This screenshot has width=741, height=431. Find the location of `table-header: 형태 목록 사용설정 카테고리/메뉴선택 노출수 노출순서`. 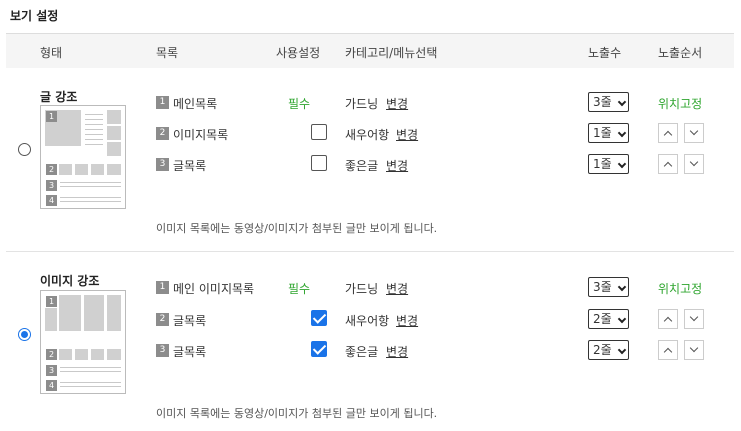

table-header: 형태 목록 사용설정 카테고리/메뉴선택 노출수 노출순서 is located at coordinates (370, 50).